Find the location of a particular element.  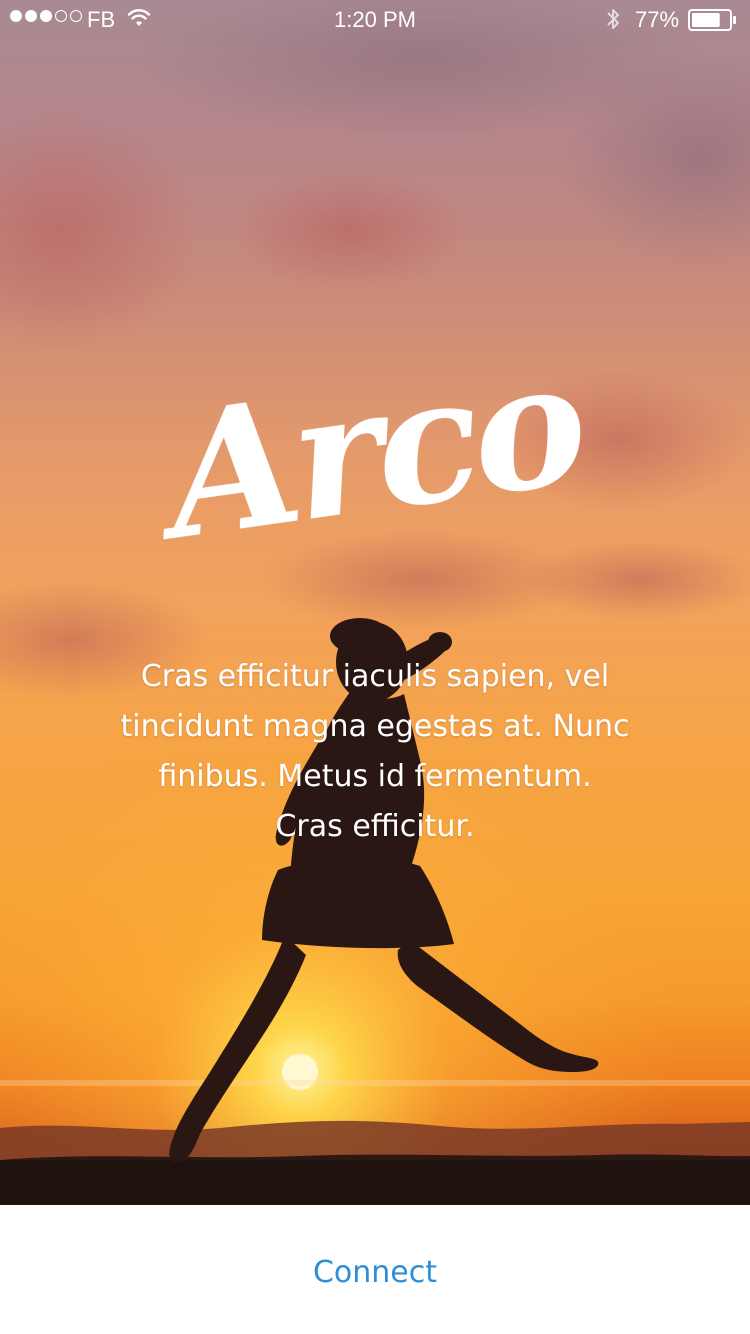

bottom-bar: Connect is located at coordinates (375, 1269).